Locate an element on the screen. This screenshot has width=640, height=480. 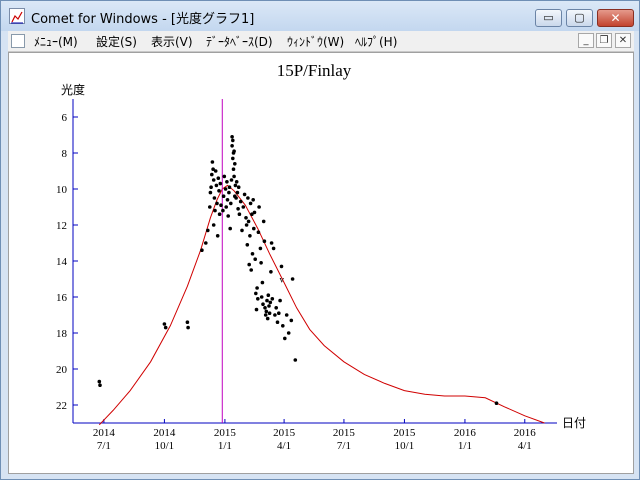
window-title: Comet for Windows - [光度グラフ1] is located at coordinates (143, 19).